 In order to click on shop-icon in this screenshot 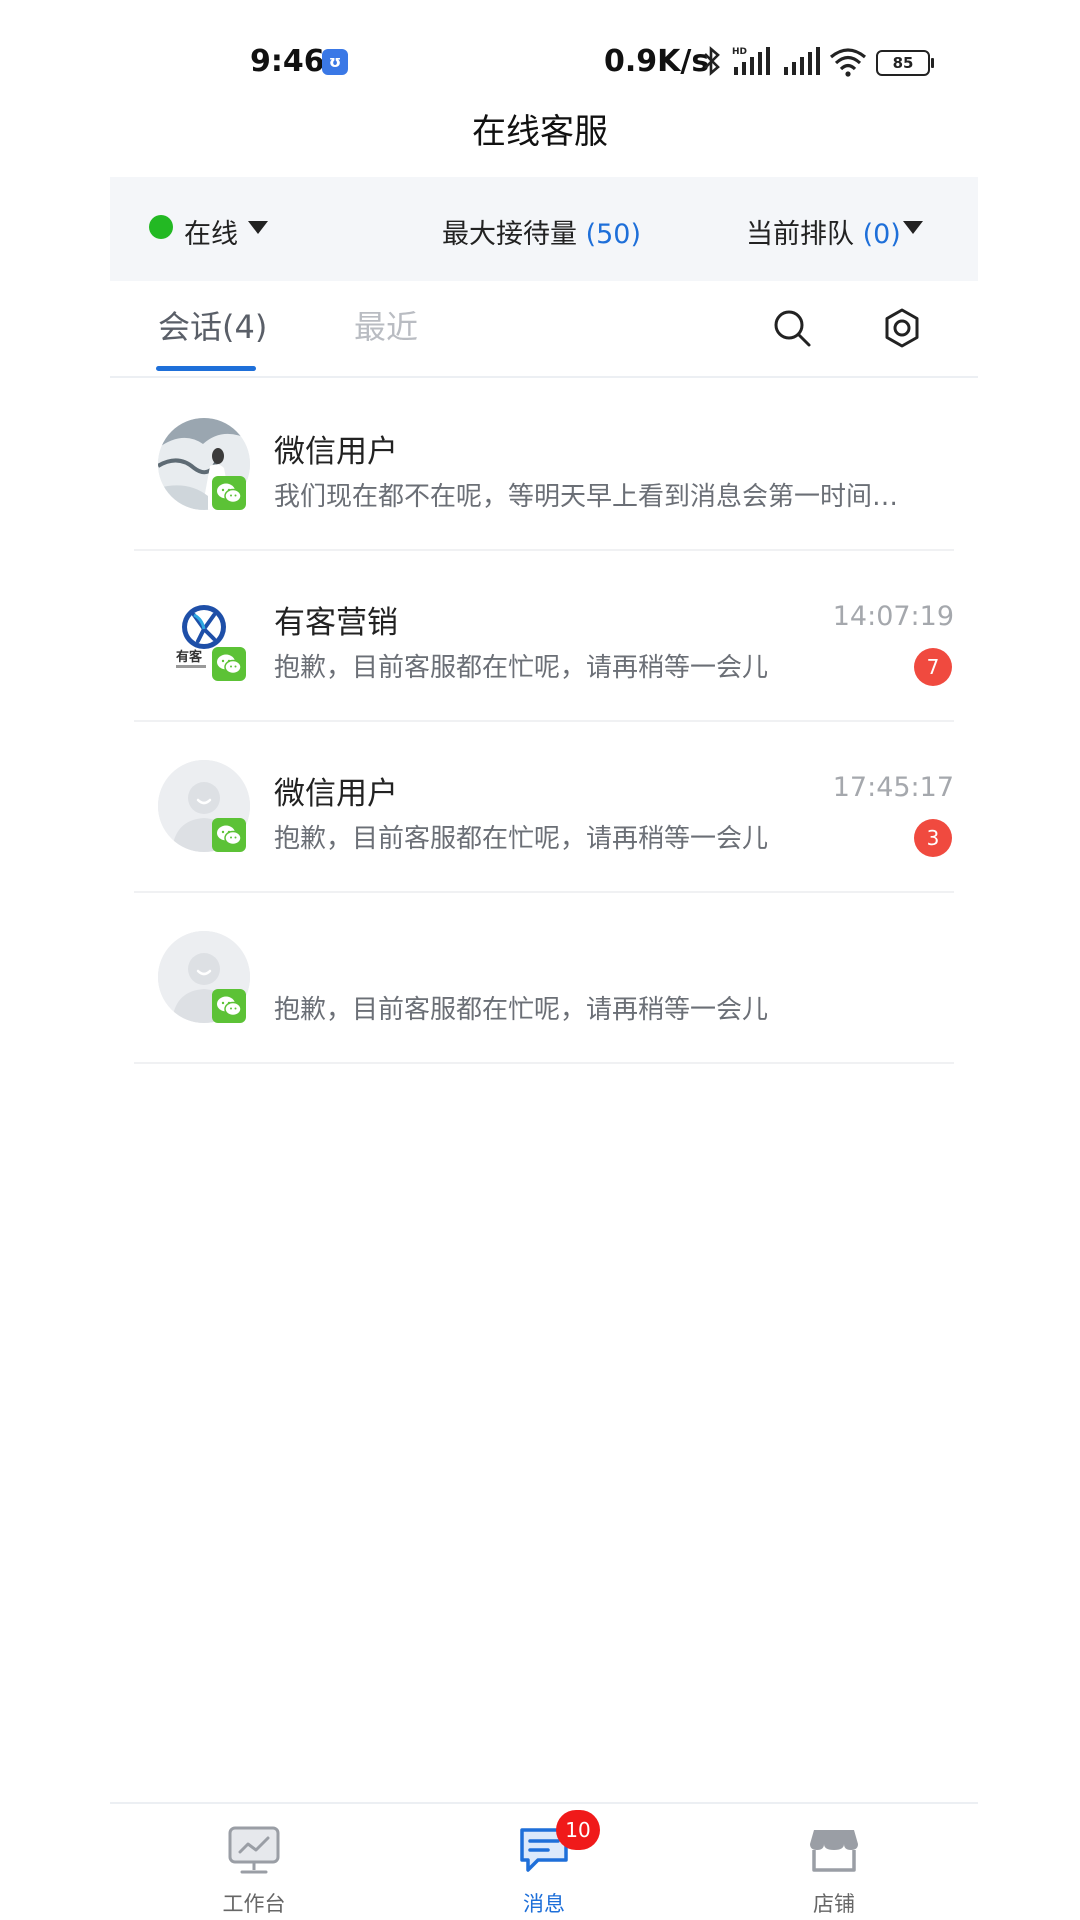, I will do `click(834, 1851)`.